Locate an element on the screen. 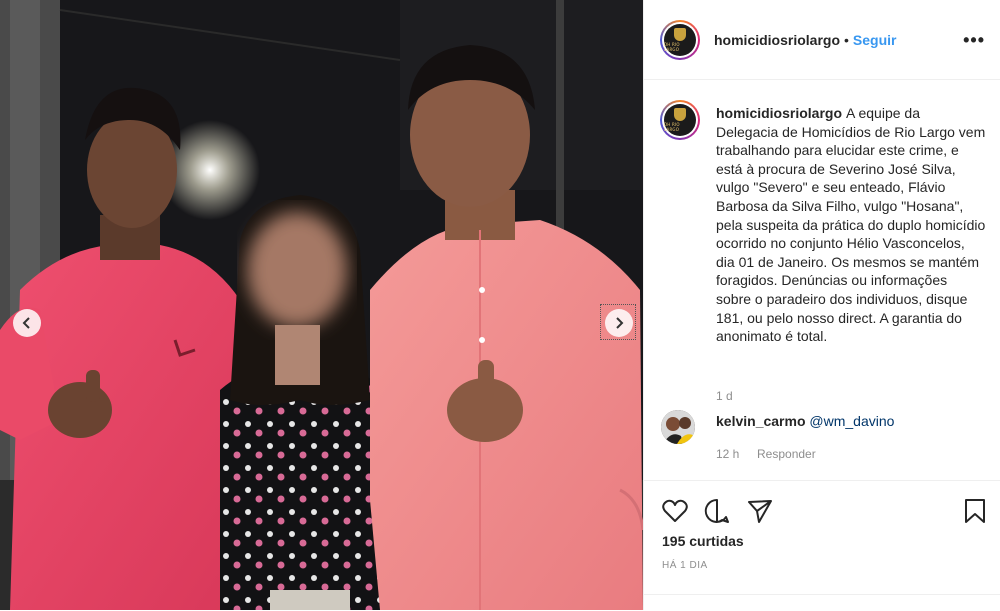  commenter-avatar is located at coordinates (678, 427).